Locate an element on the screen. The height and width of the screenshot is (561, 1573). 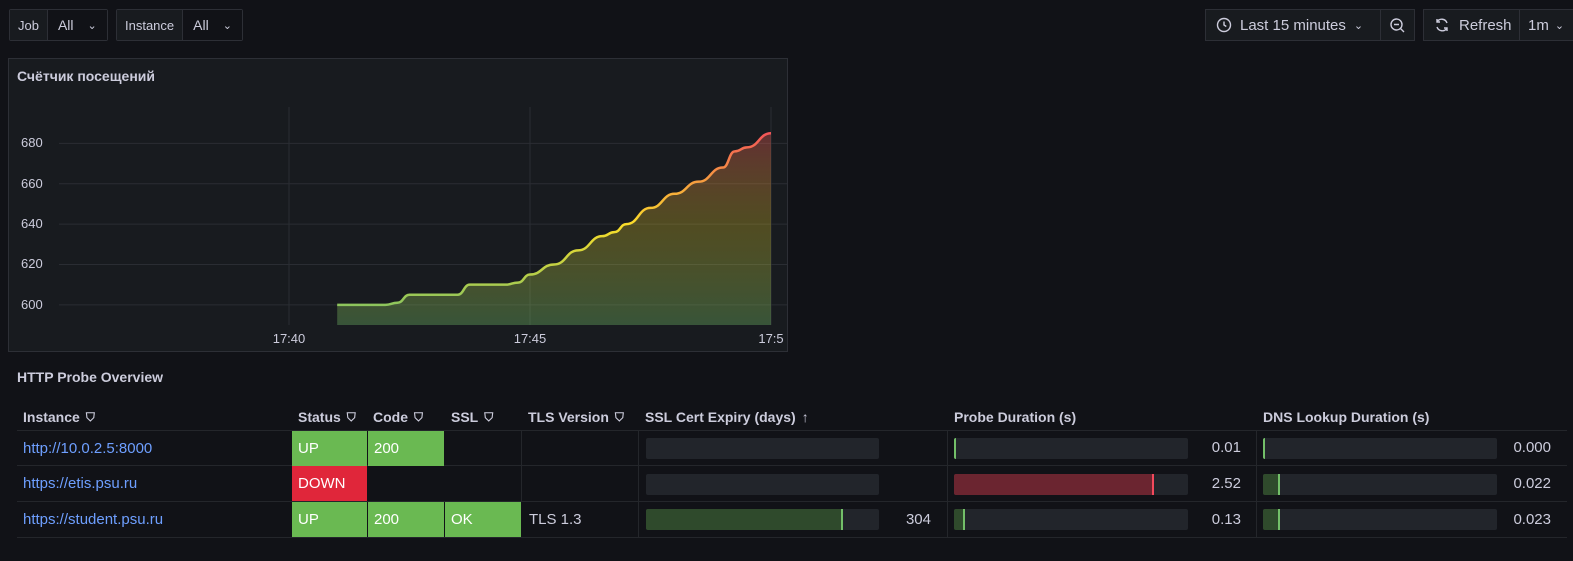
column-header-tls: TLS Version ⛉ is located at coordinates (576, 417).